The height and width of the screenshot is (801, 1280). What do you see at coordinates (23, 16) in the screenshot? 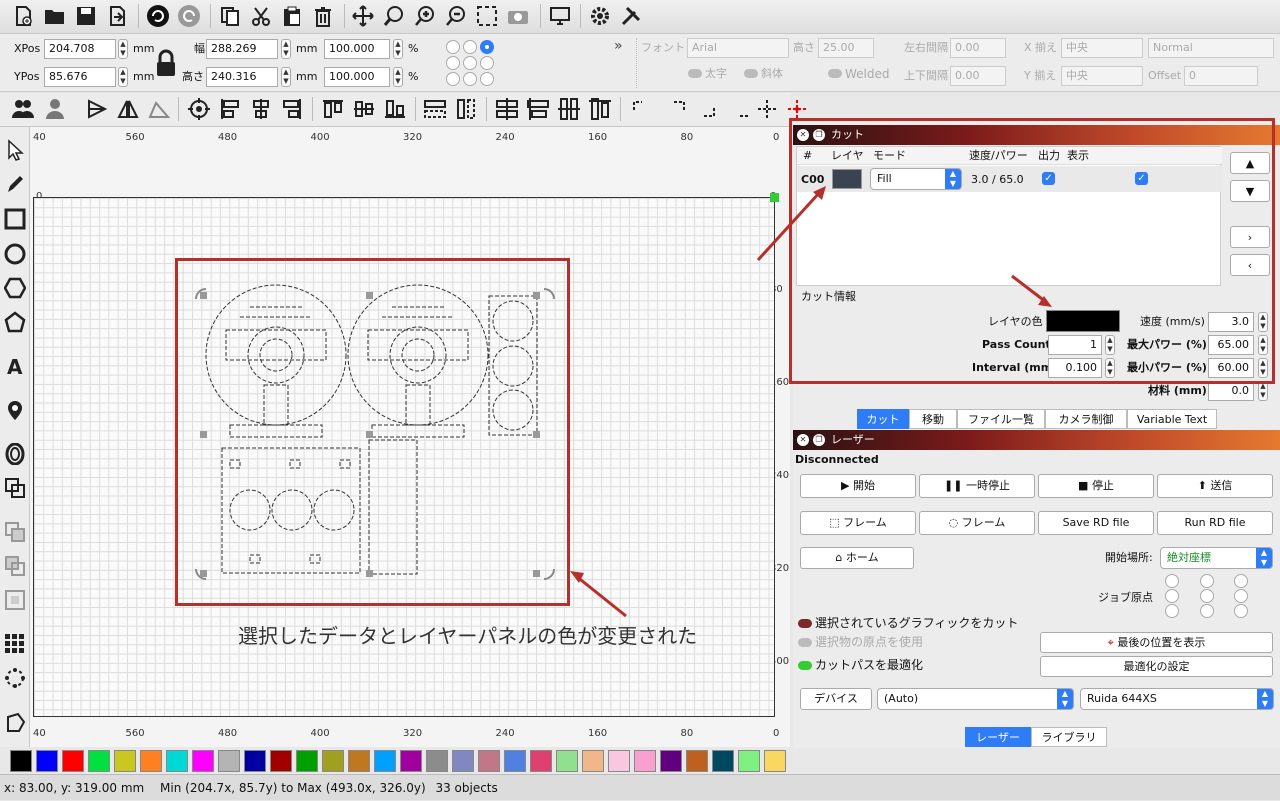
I see `new-file-icon` at bounding box center [23, 16].